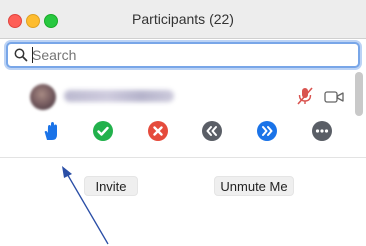  Describe the element at coordinates (111, 186) in the screenshot. I see `invite-button: Invite` at that location.